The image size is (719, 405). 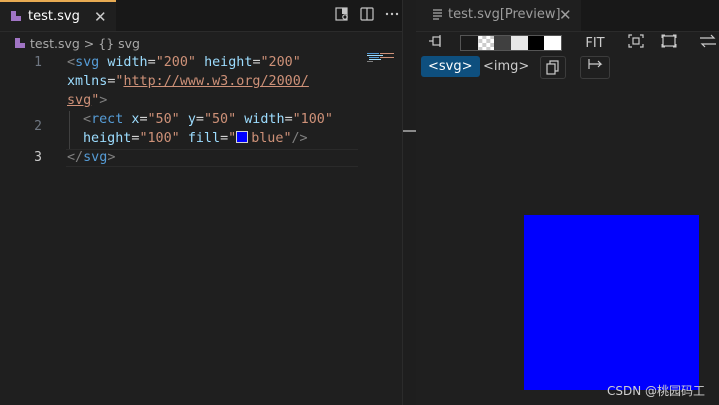 I want to click on background-swatches, so click(x=511, y=43).